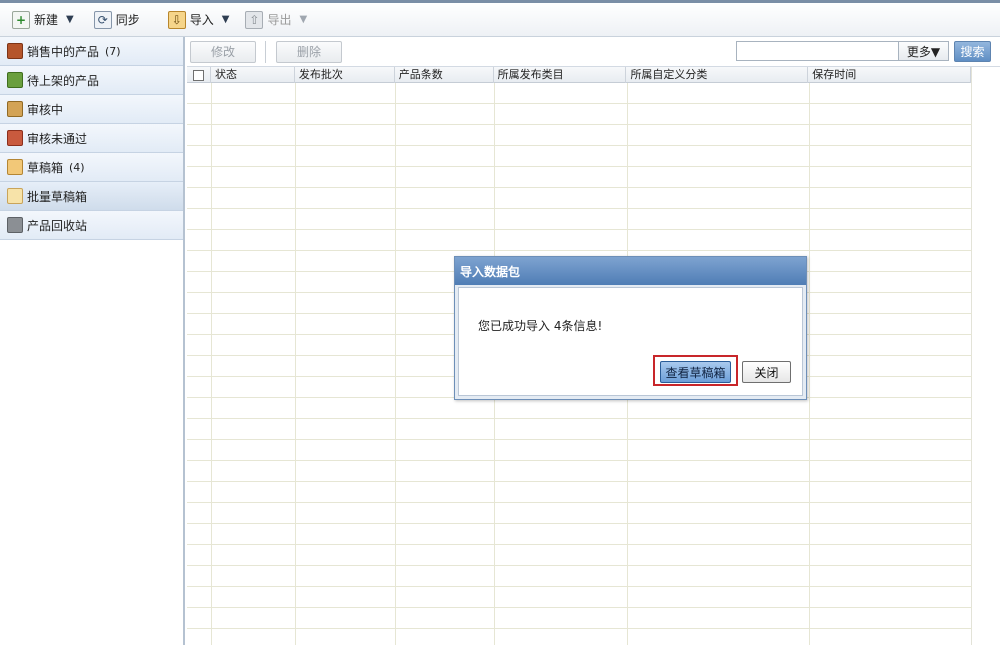 The height and width of the screenshot is (645, 1000). I want to click on sidebar-item-recycle-bin: 产品回收站, so click(91, 225).